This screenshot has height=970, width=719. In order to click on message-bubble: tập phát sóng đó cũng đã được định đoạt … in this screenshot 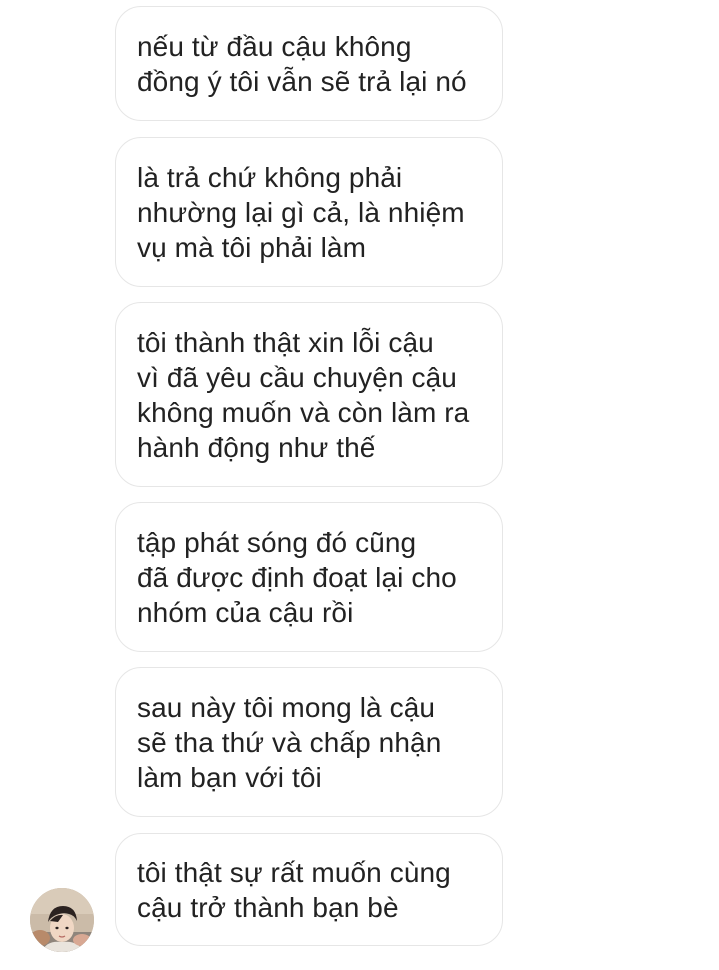, I will do `click(309, 577)`.